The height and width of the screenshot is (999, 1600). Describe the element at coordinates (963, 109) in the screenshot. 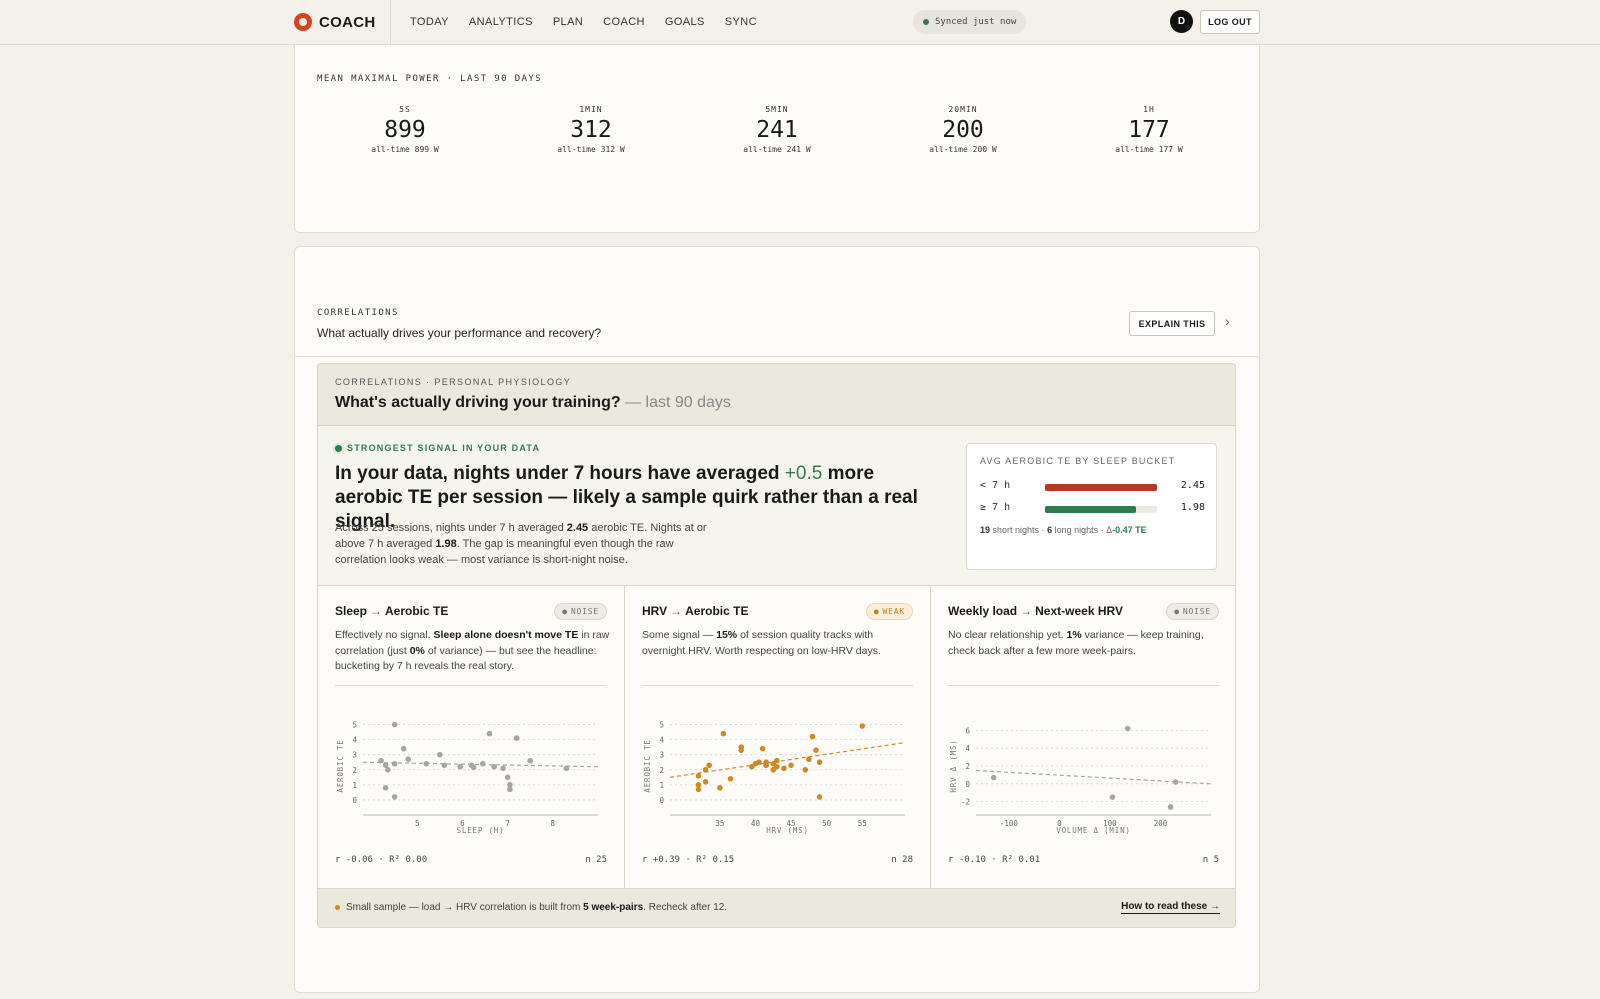

I see `mmp-label: 20MIN` at that location.